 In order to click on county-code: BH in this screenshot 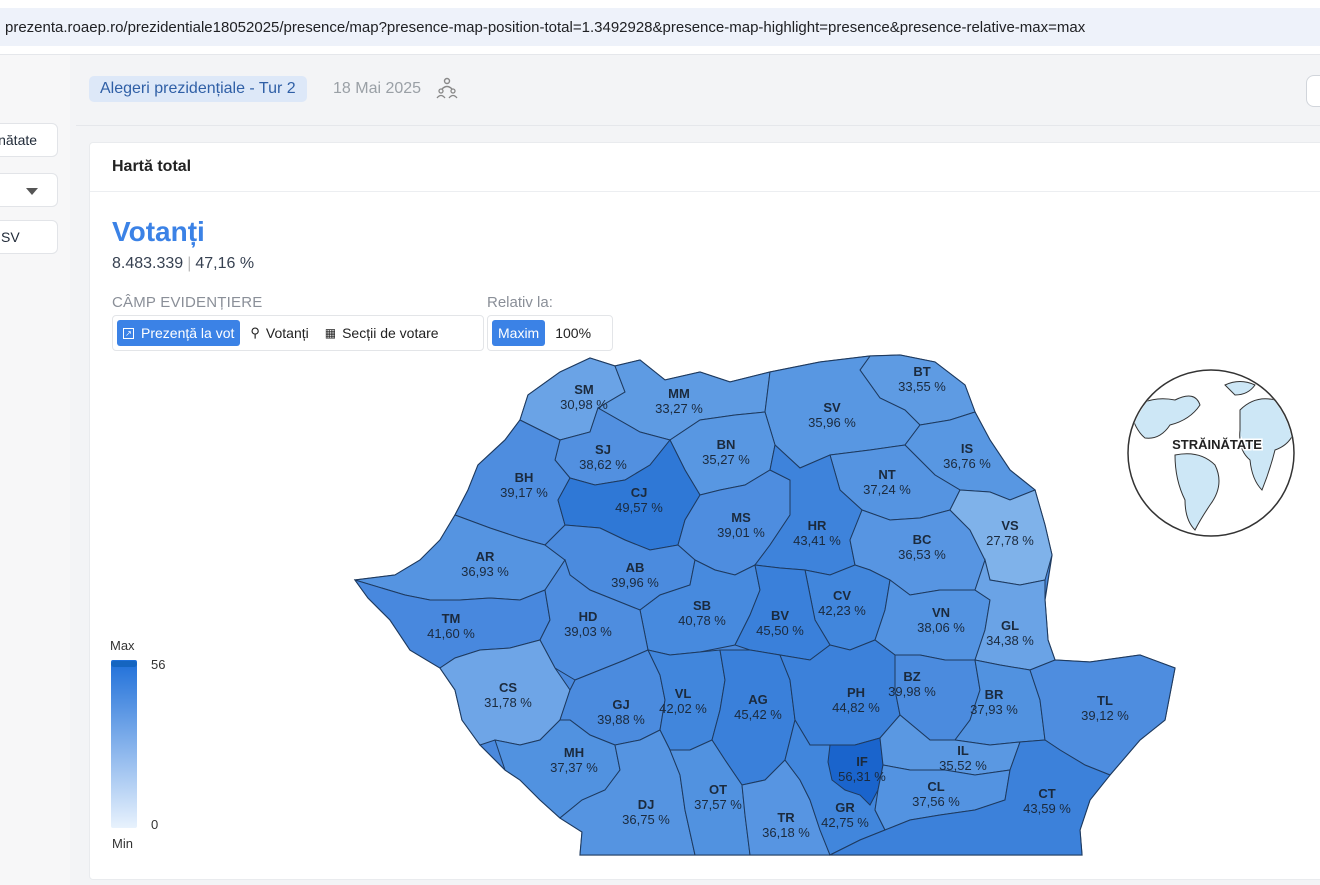, I will do `click(524, 477)`.